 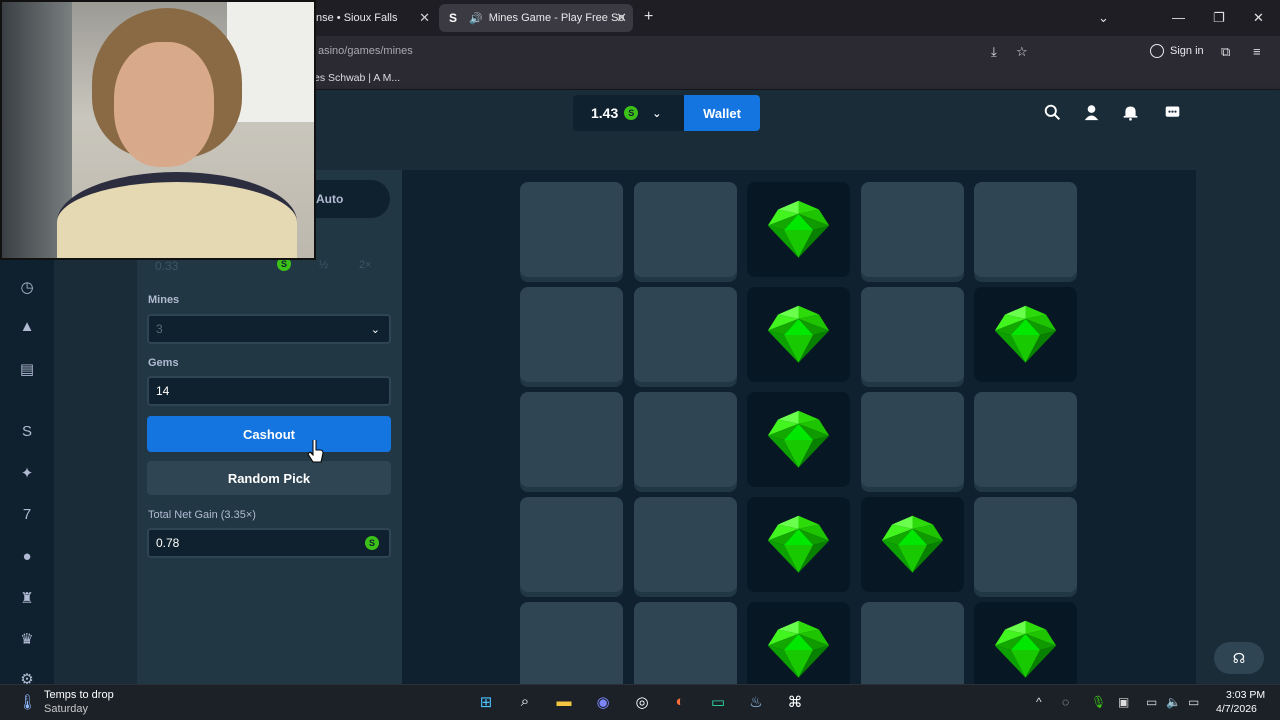 I want to click on tray-app-icon: ◌, so click(x=1065, y=702).